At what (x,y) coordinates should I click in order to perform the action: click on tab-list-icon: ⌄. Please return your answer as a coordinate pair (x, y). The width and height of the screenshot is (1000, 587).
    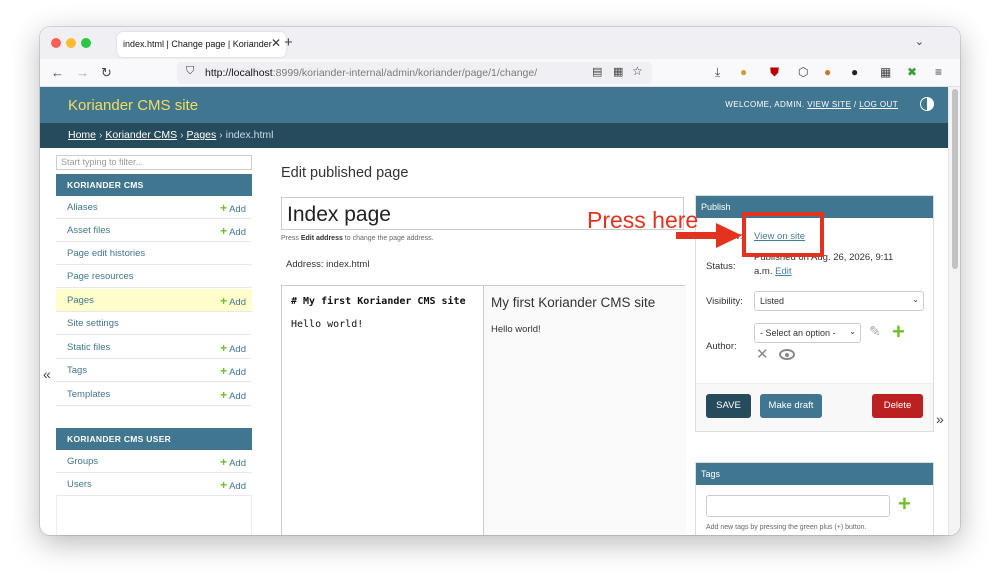
    Looking at the image, I should click on (919, 41).